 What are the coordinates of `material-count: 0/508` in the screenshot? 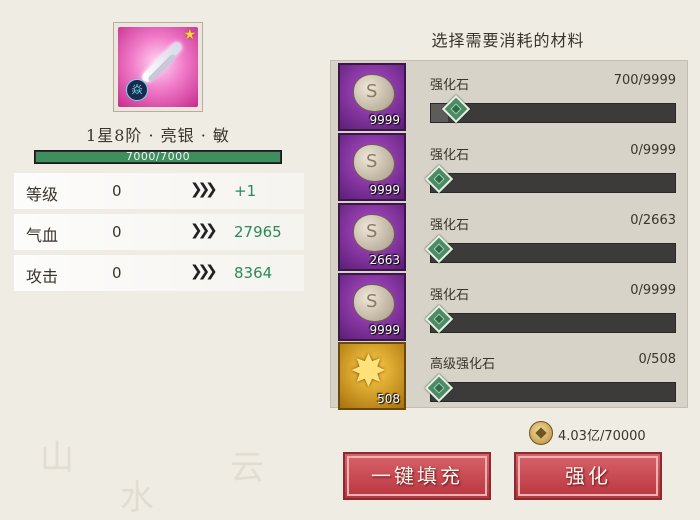 It's located at (657, 359).